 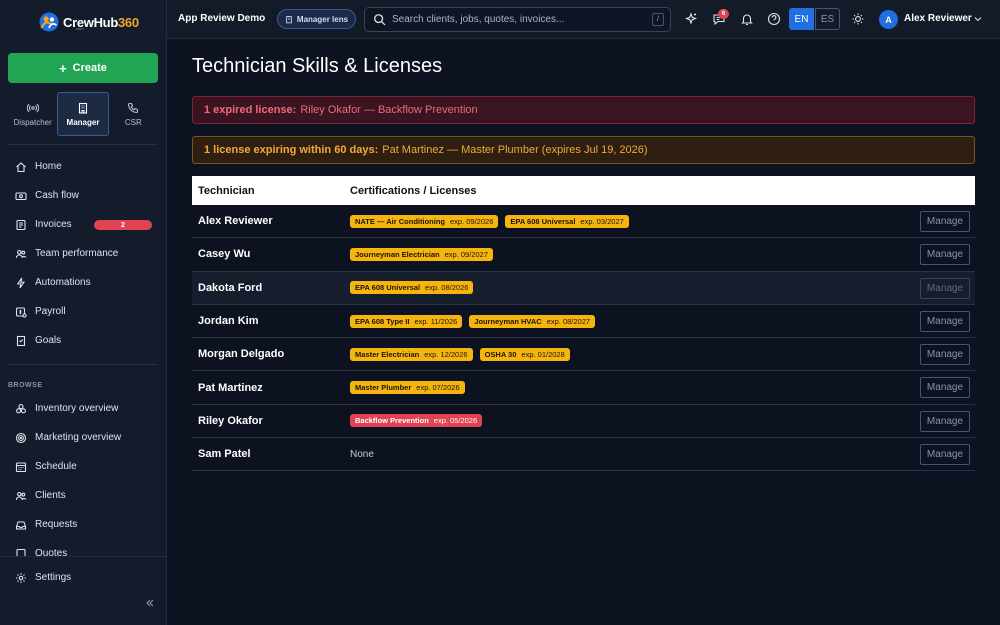 What do you see at coordinates (466, 254) in the screenshot?
I see `cert-expiry: exp. 09/2027` at bounding box center [466, 254].